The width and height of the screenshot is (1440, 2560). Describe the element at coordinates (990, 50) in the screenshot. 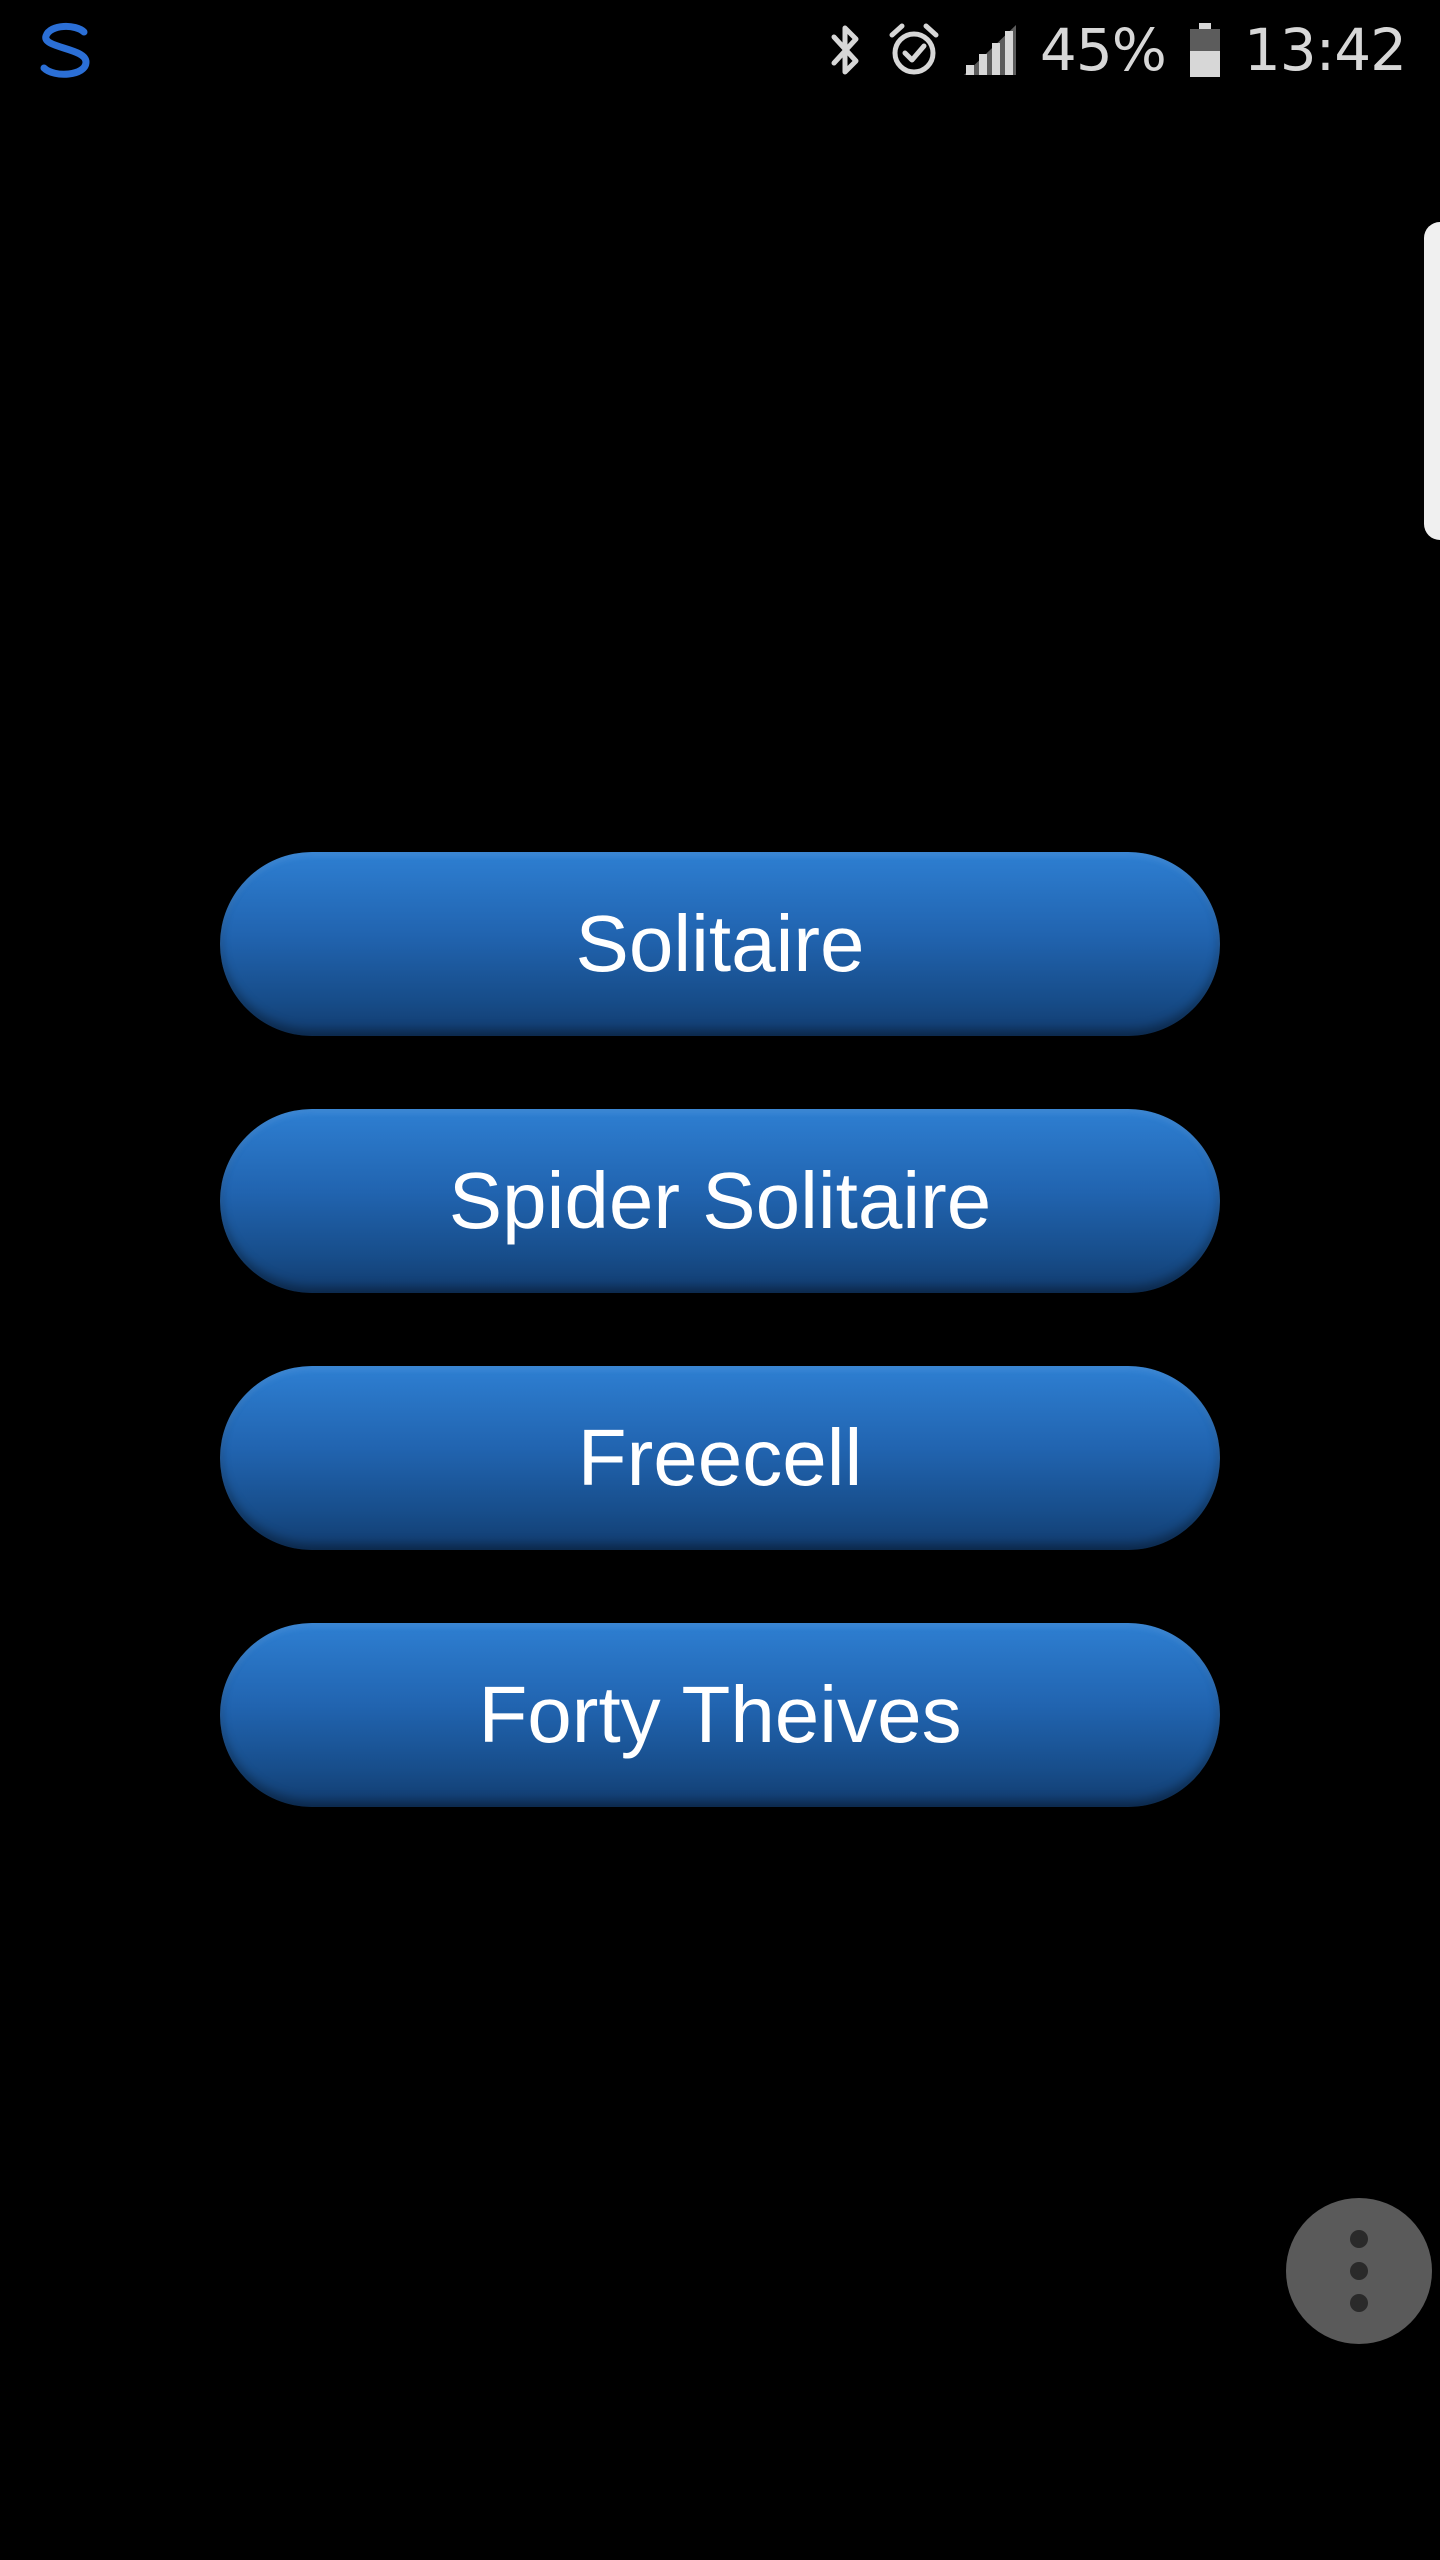

I see `signal-icon` at that location.